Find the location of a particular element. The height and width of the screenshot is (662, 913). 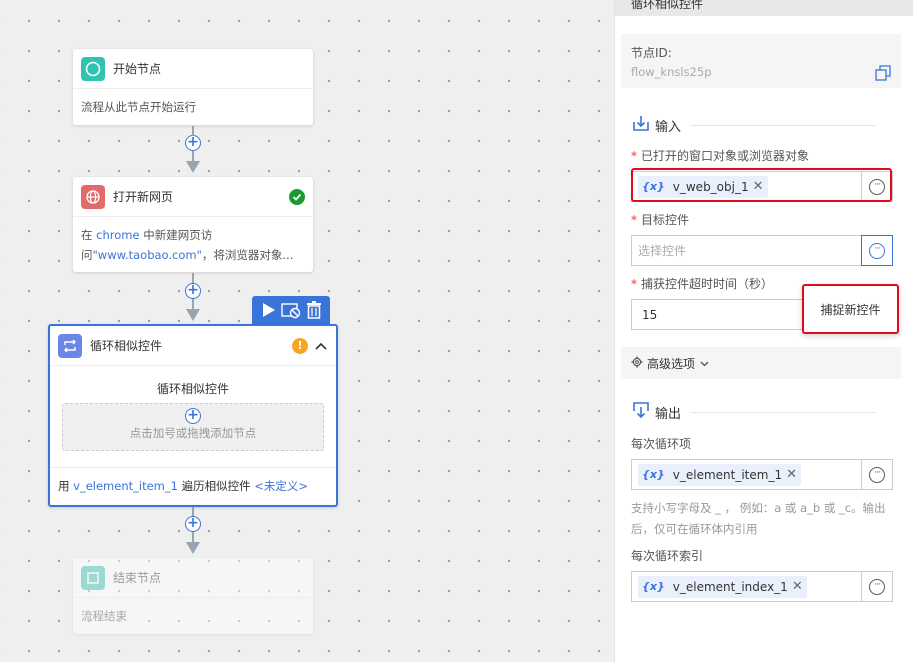

variable-tag: {x} v_element_index_1 ✕ is located at coordinates (722, 586).